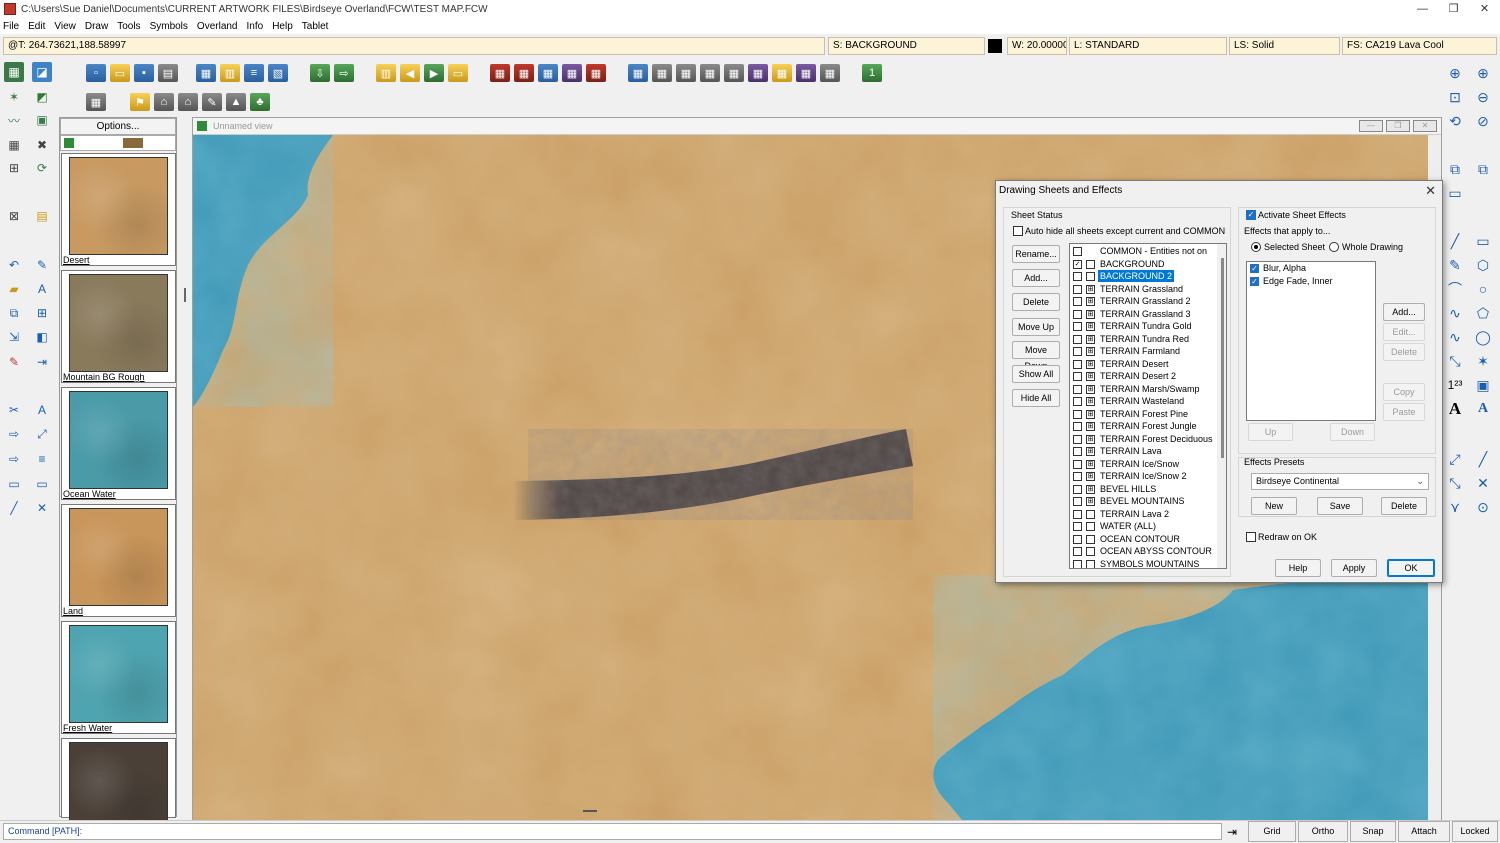  I want to click on star-icon: ✶, so click(1483, 361).